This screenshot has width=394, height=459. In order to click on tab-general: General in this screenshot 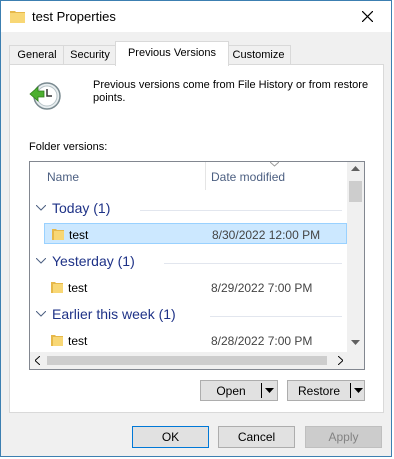, I will do `click(37, 55)`.